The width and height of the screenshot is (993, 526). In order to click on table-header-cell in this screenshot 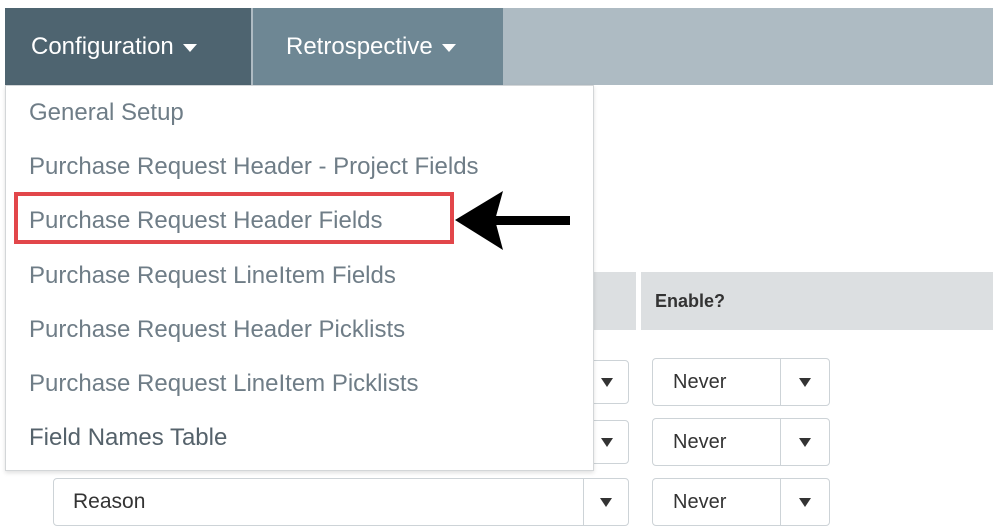, I will do `click(615, 301)`.